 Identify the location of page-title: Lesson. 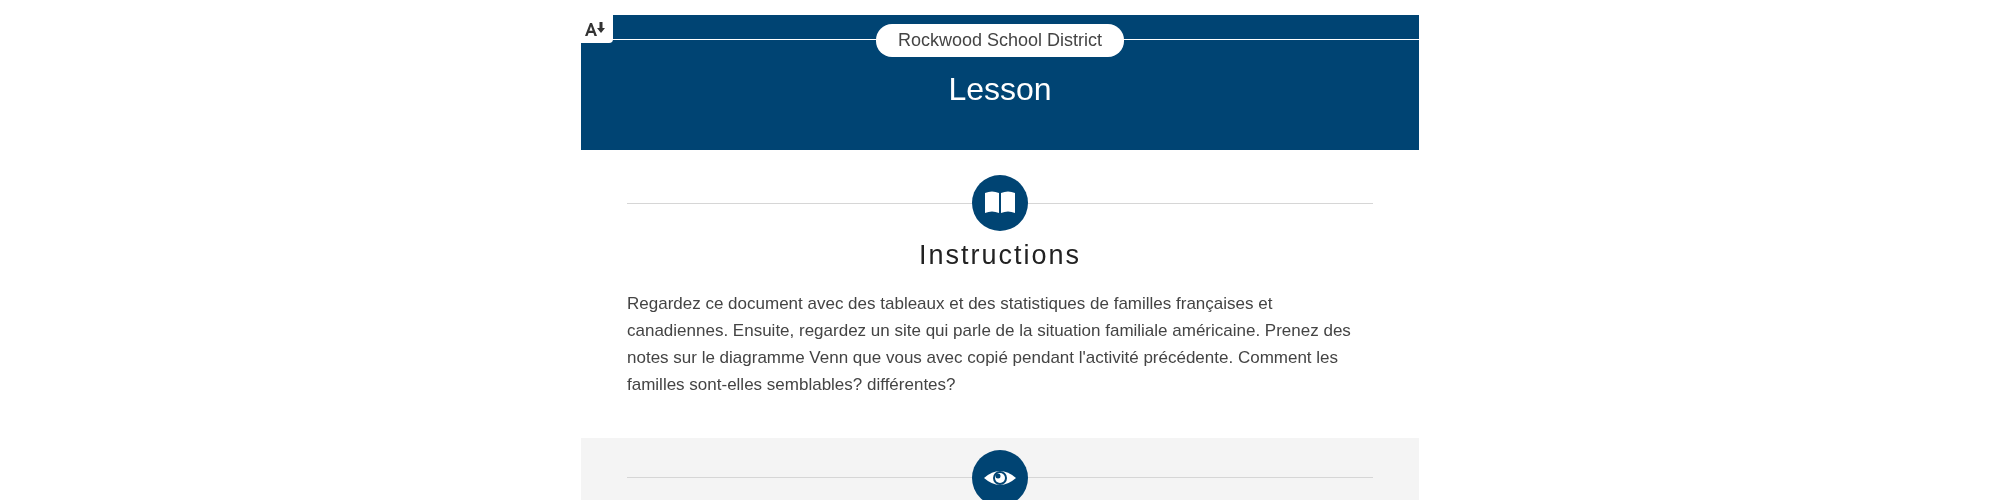
(1000, 89).